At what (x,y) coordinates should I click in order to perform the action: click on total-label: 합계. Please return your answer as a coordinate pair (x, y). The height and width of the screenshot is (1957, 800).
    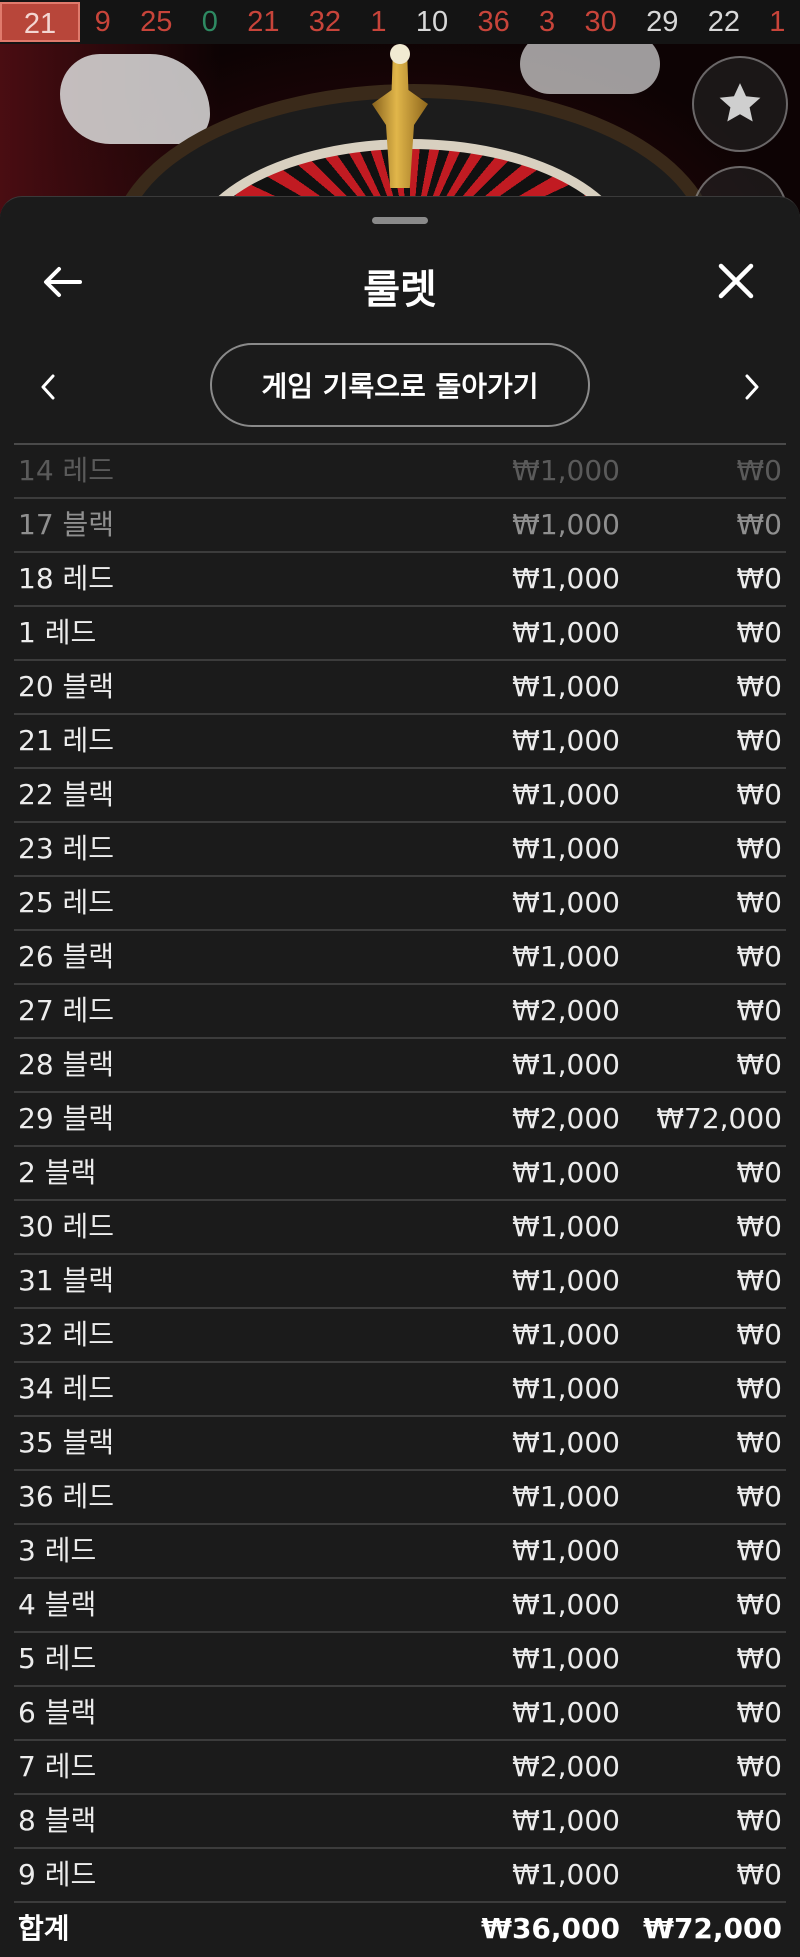
    Looking at the image, I should click on (44, 1928).